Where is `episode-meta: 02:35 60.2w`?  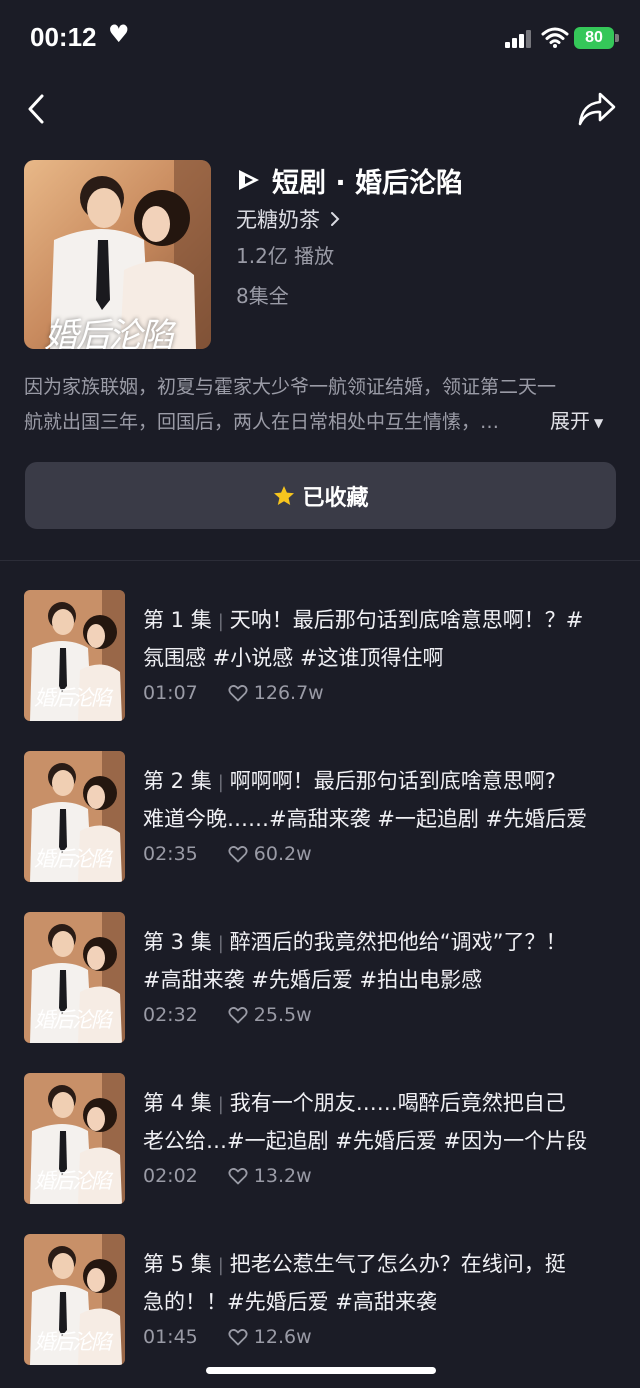
episode-meta: 02:35 60.2w is located at coordinates (227, 854).